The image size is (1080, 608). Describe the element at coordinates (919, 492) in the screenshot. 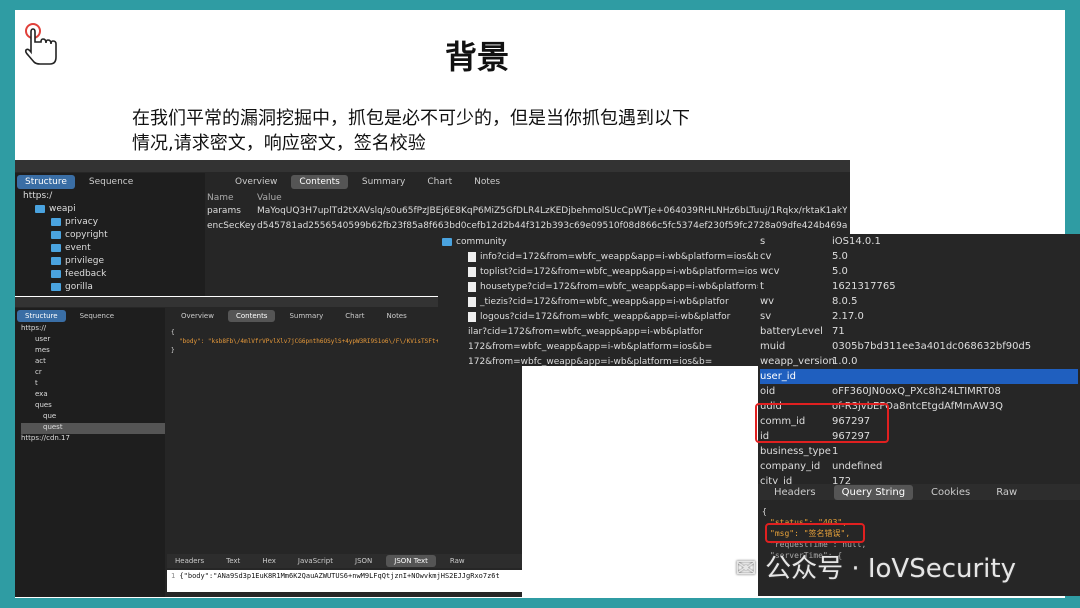

I see `detail-tabbar: Headers Query String Cookies Raw` at that location.